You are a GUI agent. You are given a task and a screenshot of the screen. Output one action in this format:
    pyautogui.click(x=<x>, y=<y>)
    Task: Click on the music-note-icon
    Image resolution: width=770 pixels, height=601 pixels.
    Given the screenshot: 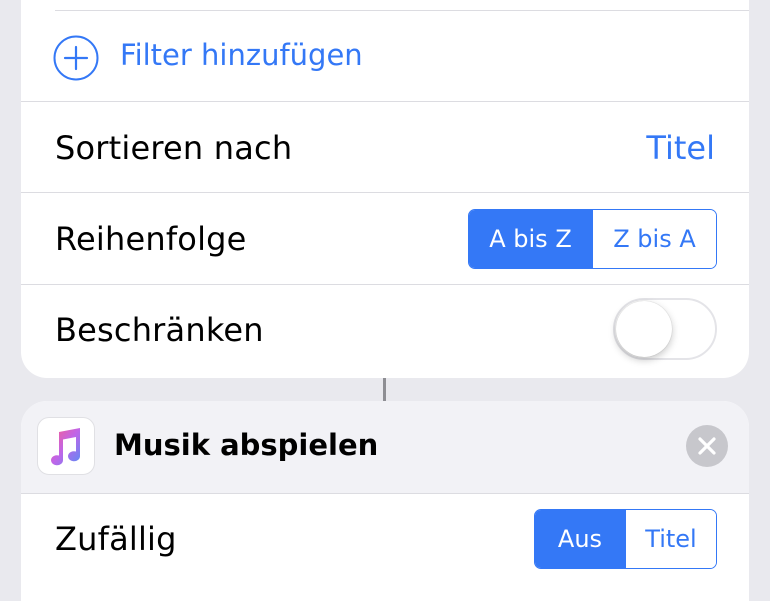 What is the action you would take?
    pyautogui.click(x=66, y=447)
    